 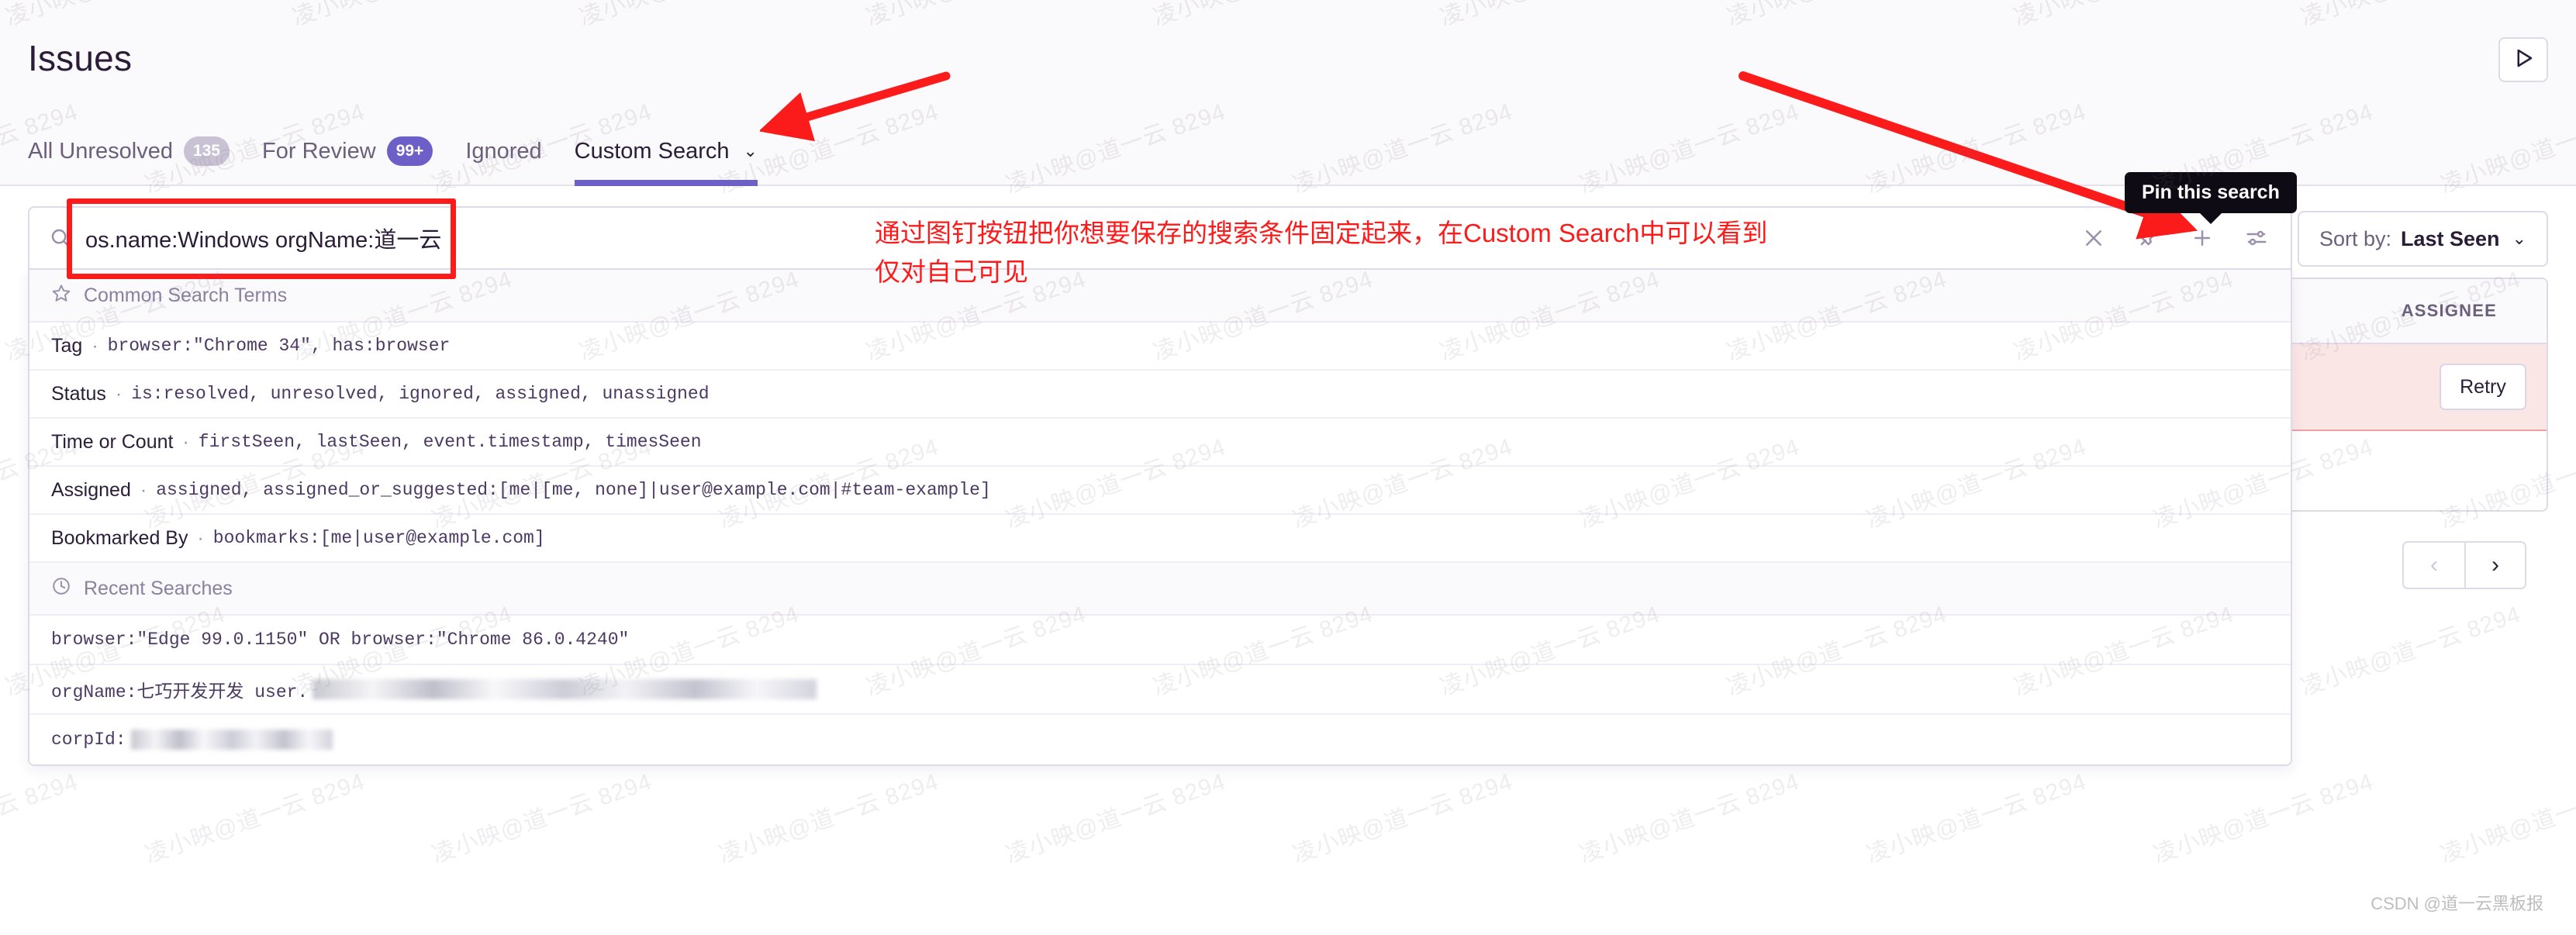 What do you see at coordinates (652, 151) in the screenshot?
I see `tab-label: Custom Search` at bounding box center [652, 151].